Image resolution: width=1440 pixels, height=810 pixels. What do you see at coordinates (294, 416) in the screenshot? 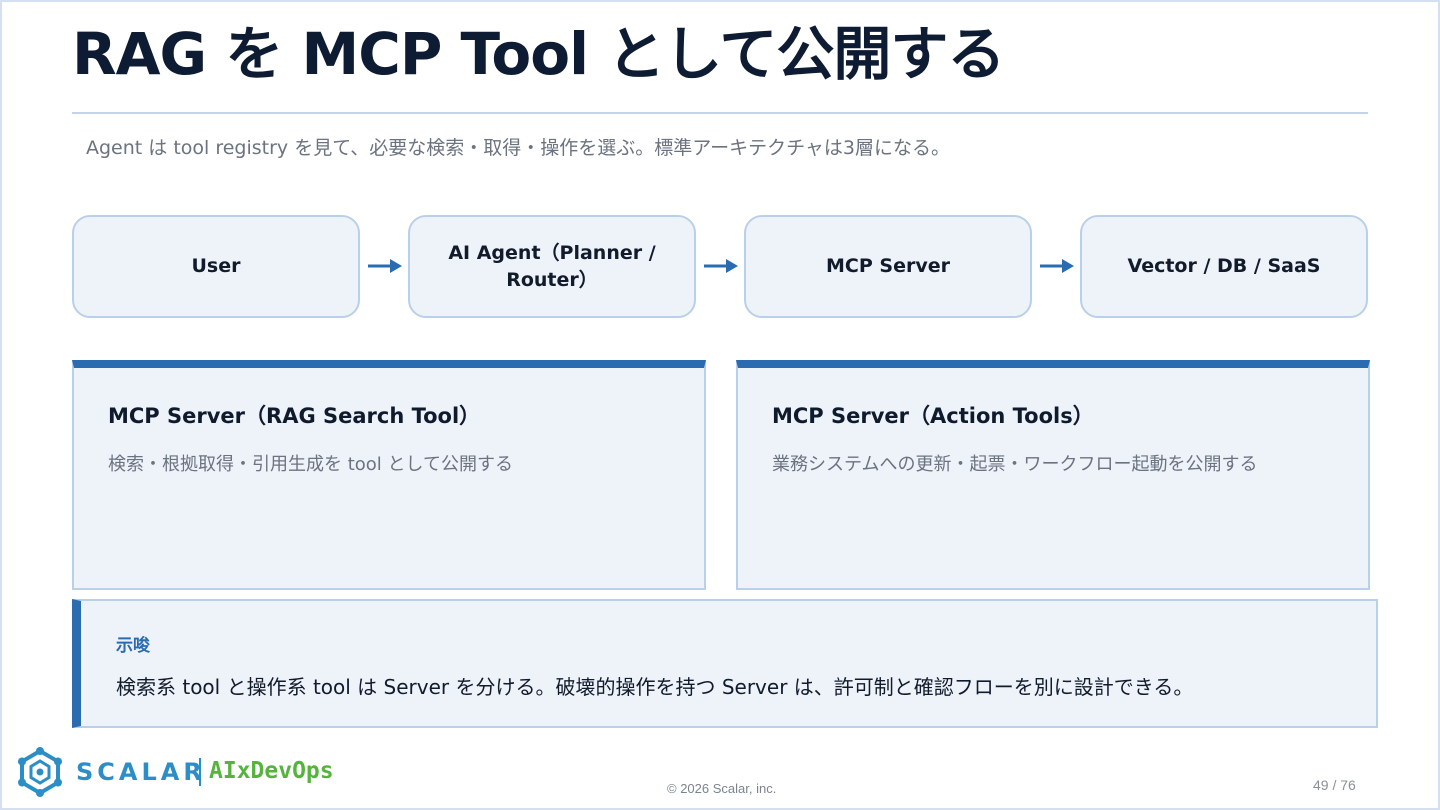
I see `card-title: MCP Server（RAG Search Tool）` at bounding box center [294, 416].